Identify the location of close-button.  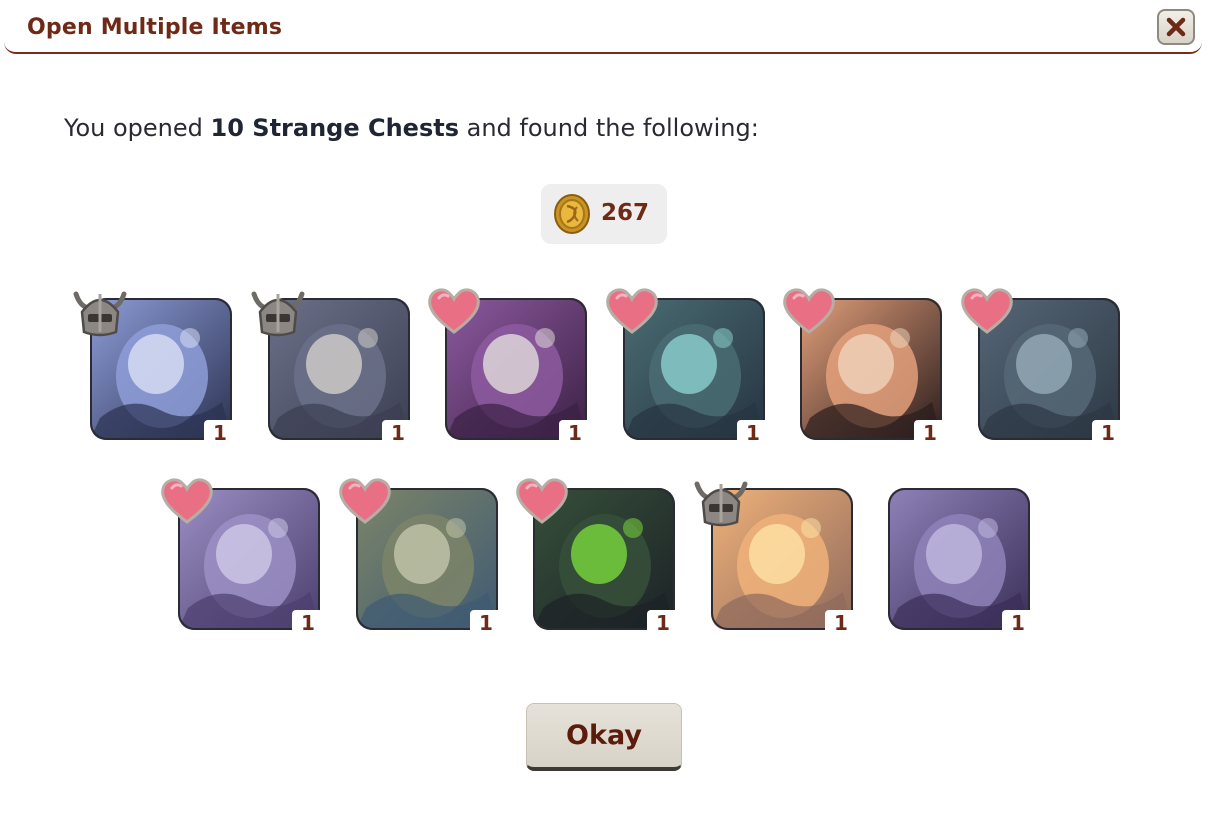
(1176, 27).